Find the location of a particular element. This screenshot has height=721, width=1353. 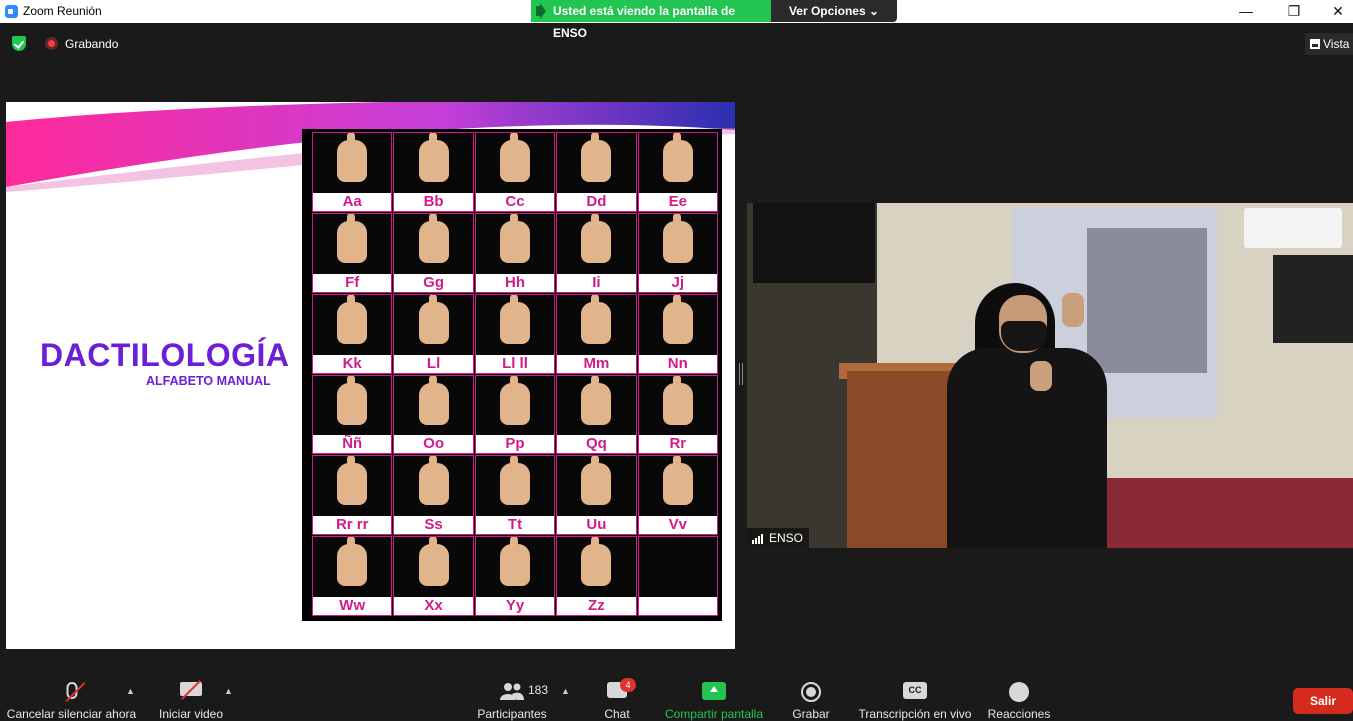

alphabet-cell: Vv is located at coordinates (677, 495).